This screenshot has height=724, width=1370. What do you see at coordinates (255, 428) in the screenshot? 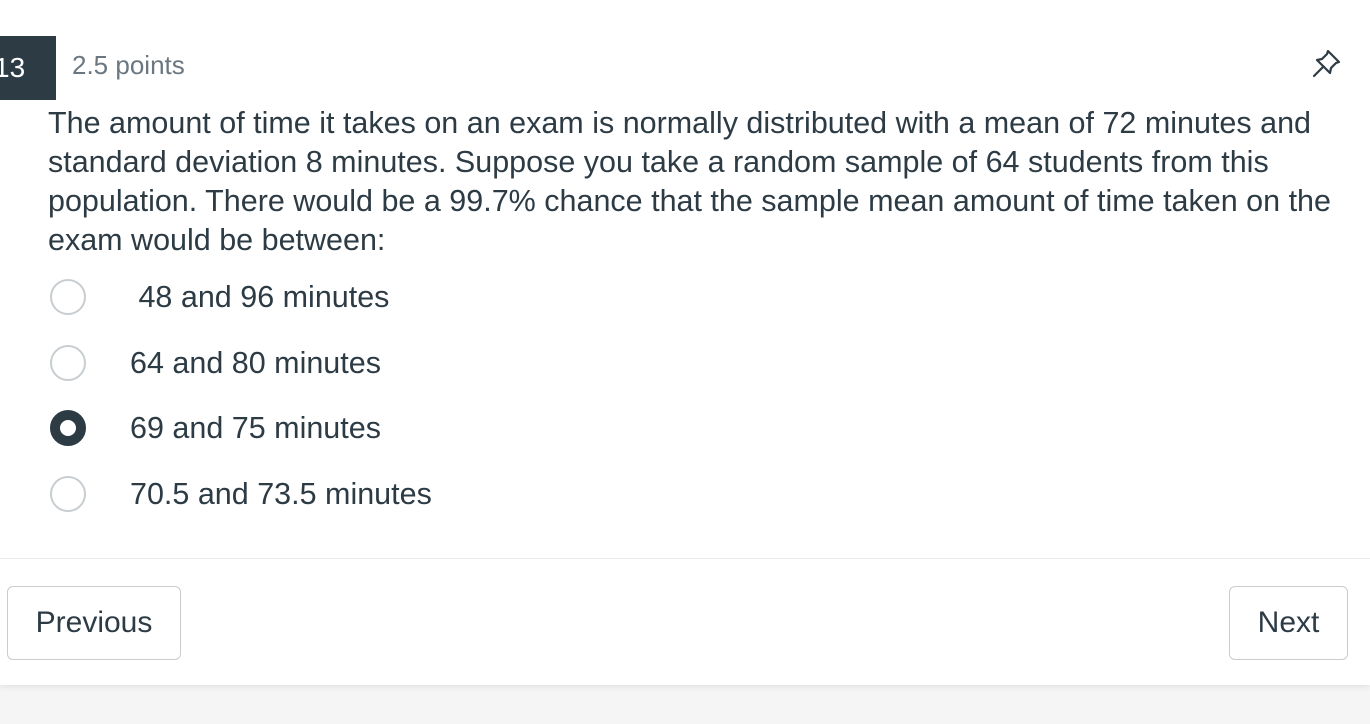
I see `answer-label: 69 and 75 minutes` at bounding box center [255, 428].